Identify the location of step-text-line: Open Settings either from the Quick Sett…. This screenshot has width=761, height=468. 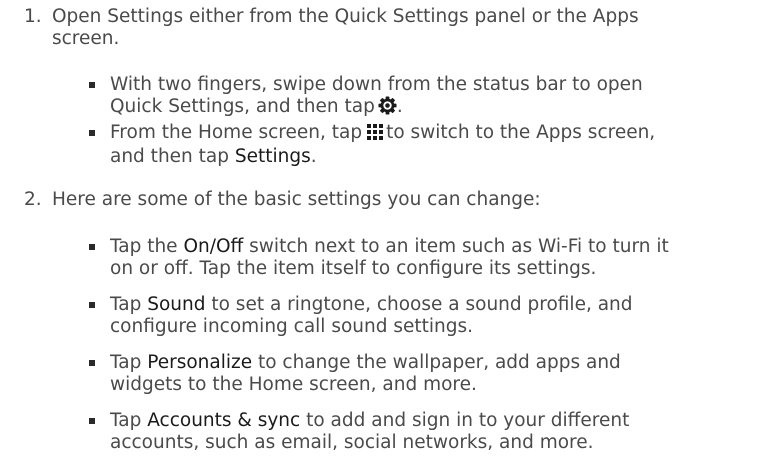
(345, 16).